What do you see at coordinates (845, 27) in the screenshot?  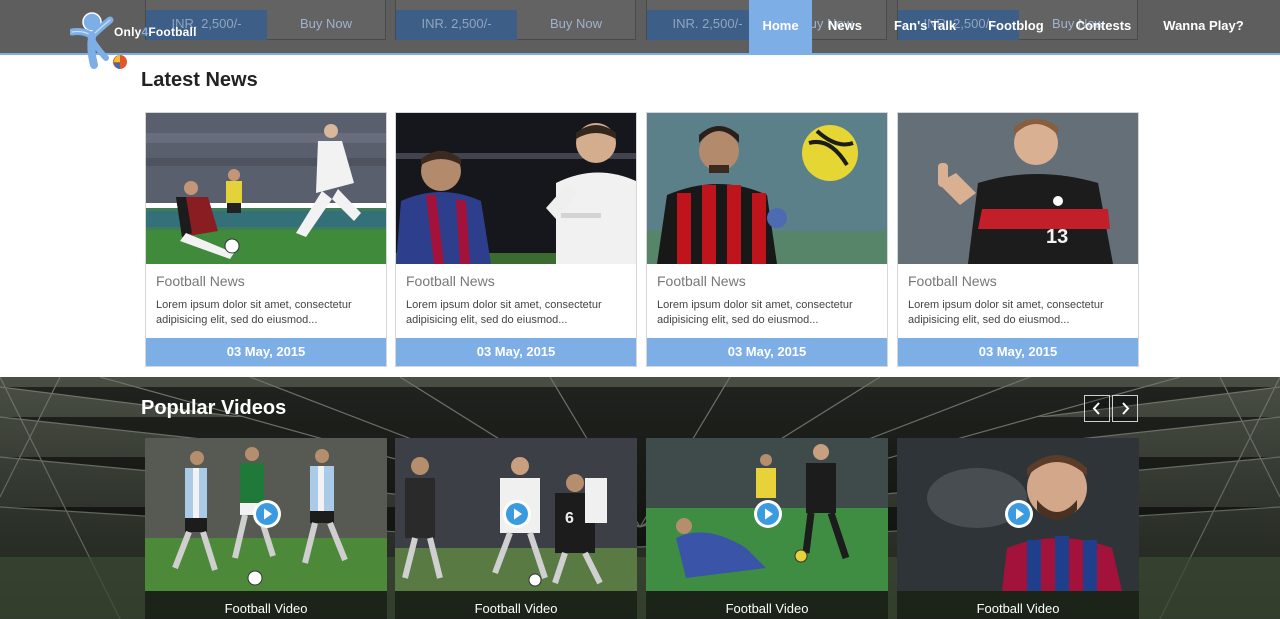 I see `nav-news: News` at bounding box center [845, 27].